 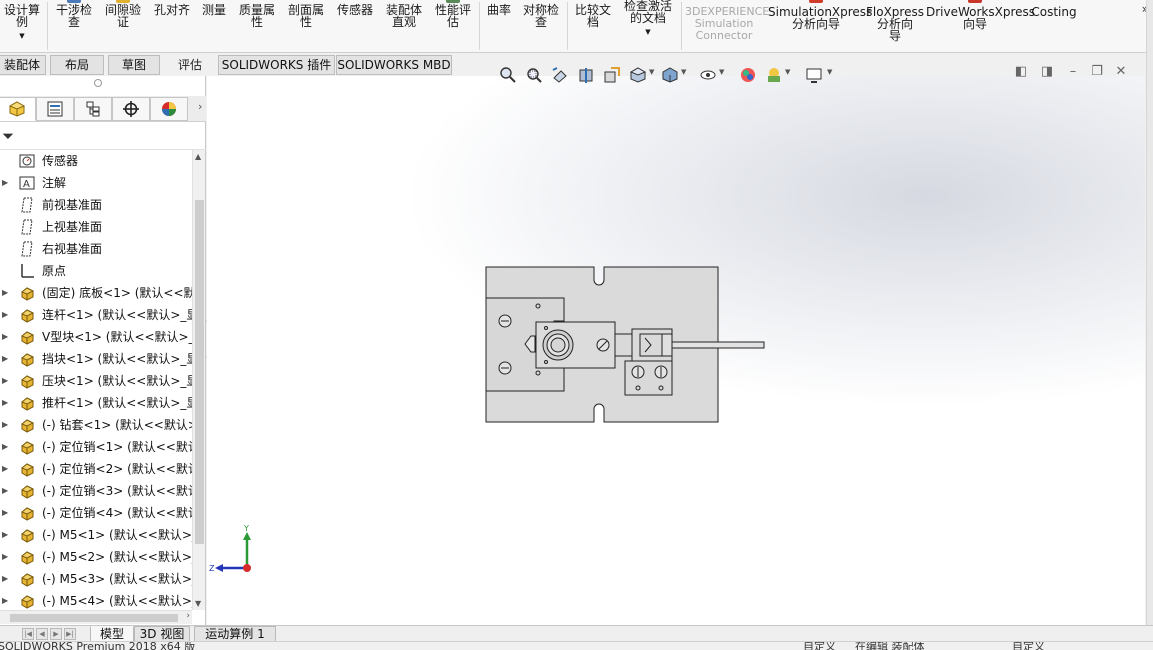 I want to click on tree-item: 原点, so click(x=96, y=271).